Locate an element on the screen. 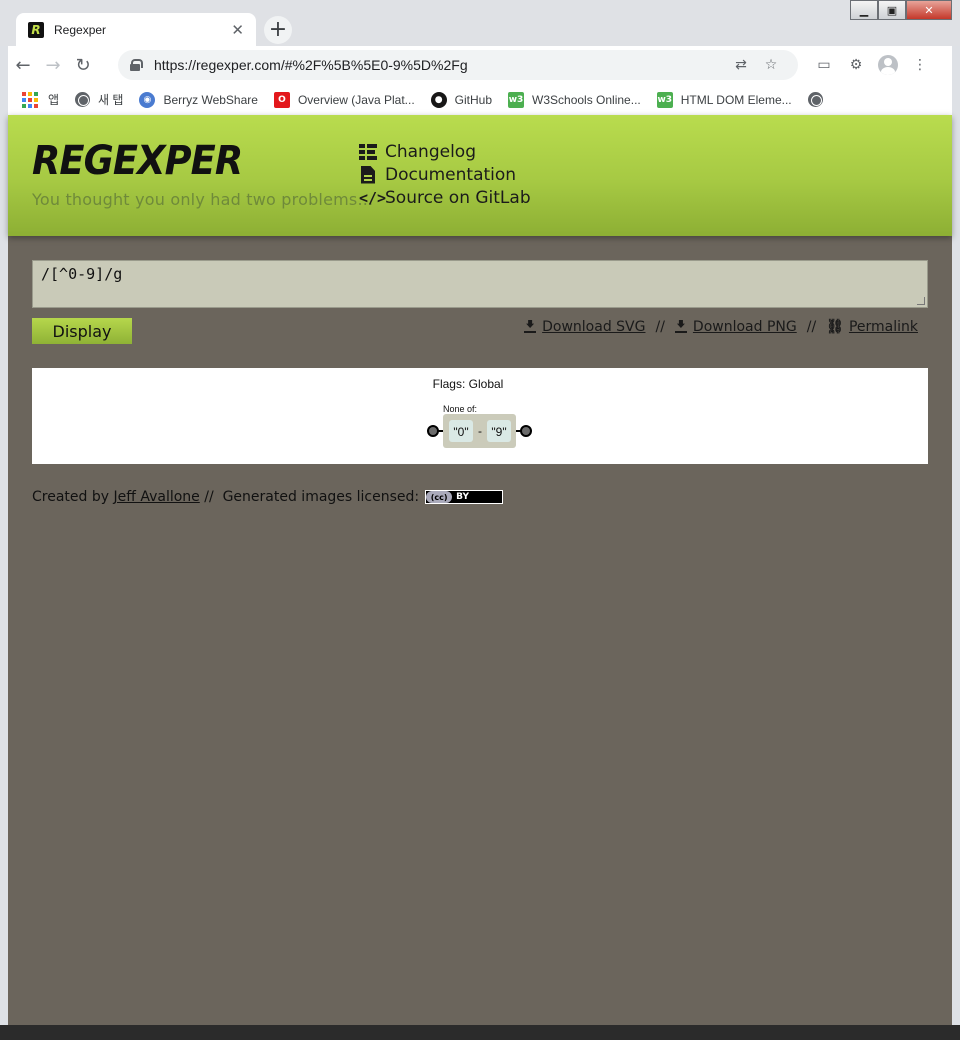 The width and height of the screenshot is (960, 1040). taskbar-edge is located at coordinates (480, 1032).